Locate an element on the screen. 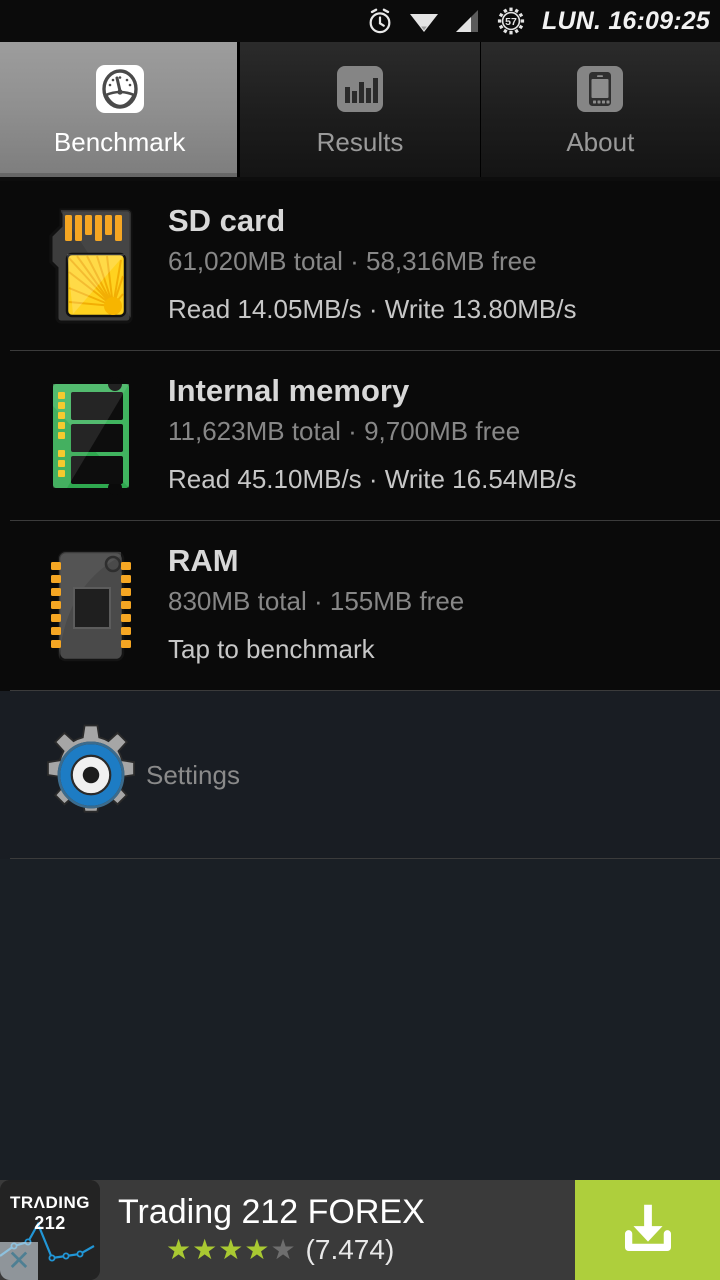 The height and width of the screenshot is (1280, 720). status-bar-clock: LUN. 16:09:25 is located at coordinates (626, 20).